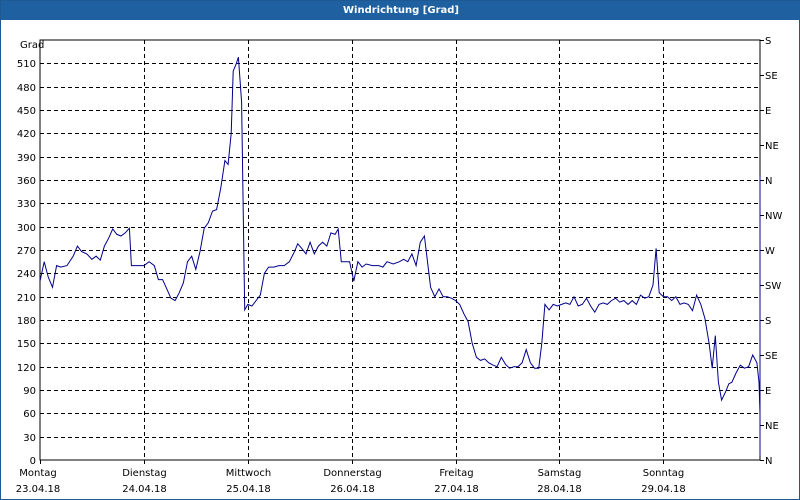 The image size is (800, 500). I want to click on right-axis: N NE E SE S SW W NW N NE E SE S, so click(771, 251).